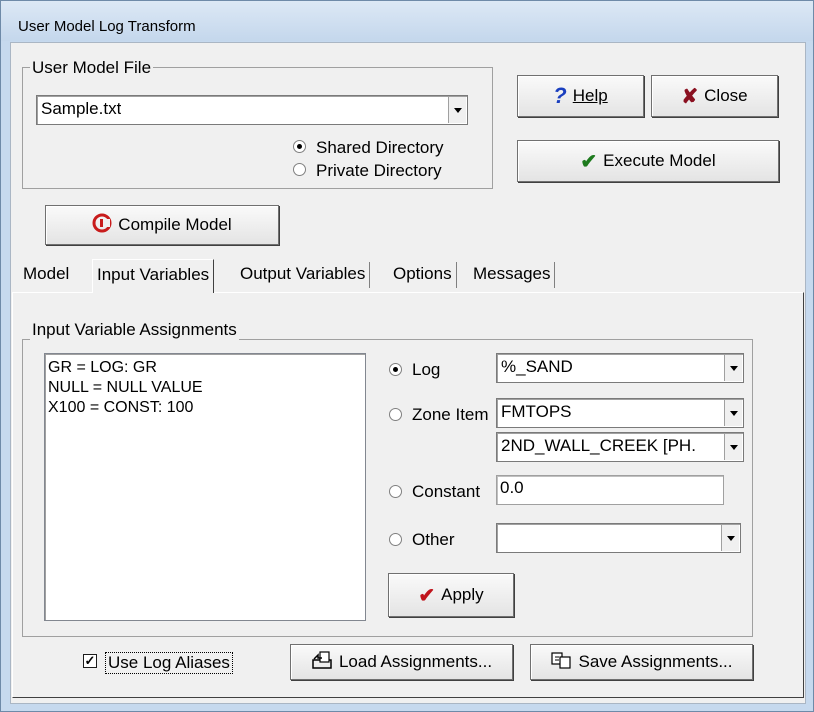  Describe the element at coordinates (169, 663) in the screenshot. I see `use-log-aliases-label: Use Log Aliases` at that location.